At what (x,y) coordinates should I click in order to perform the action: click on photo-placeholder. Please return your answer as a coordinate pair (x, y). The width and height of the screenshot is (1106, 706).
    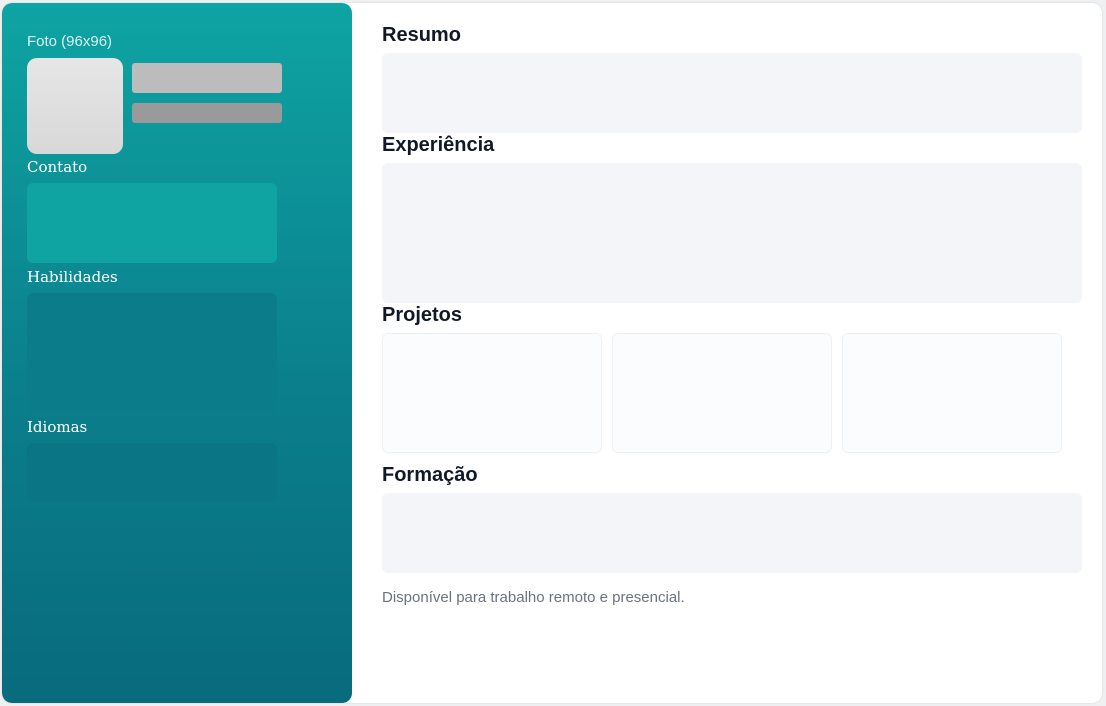
    Looking at the image, I should click on (75, 106).